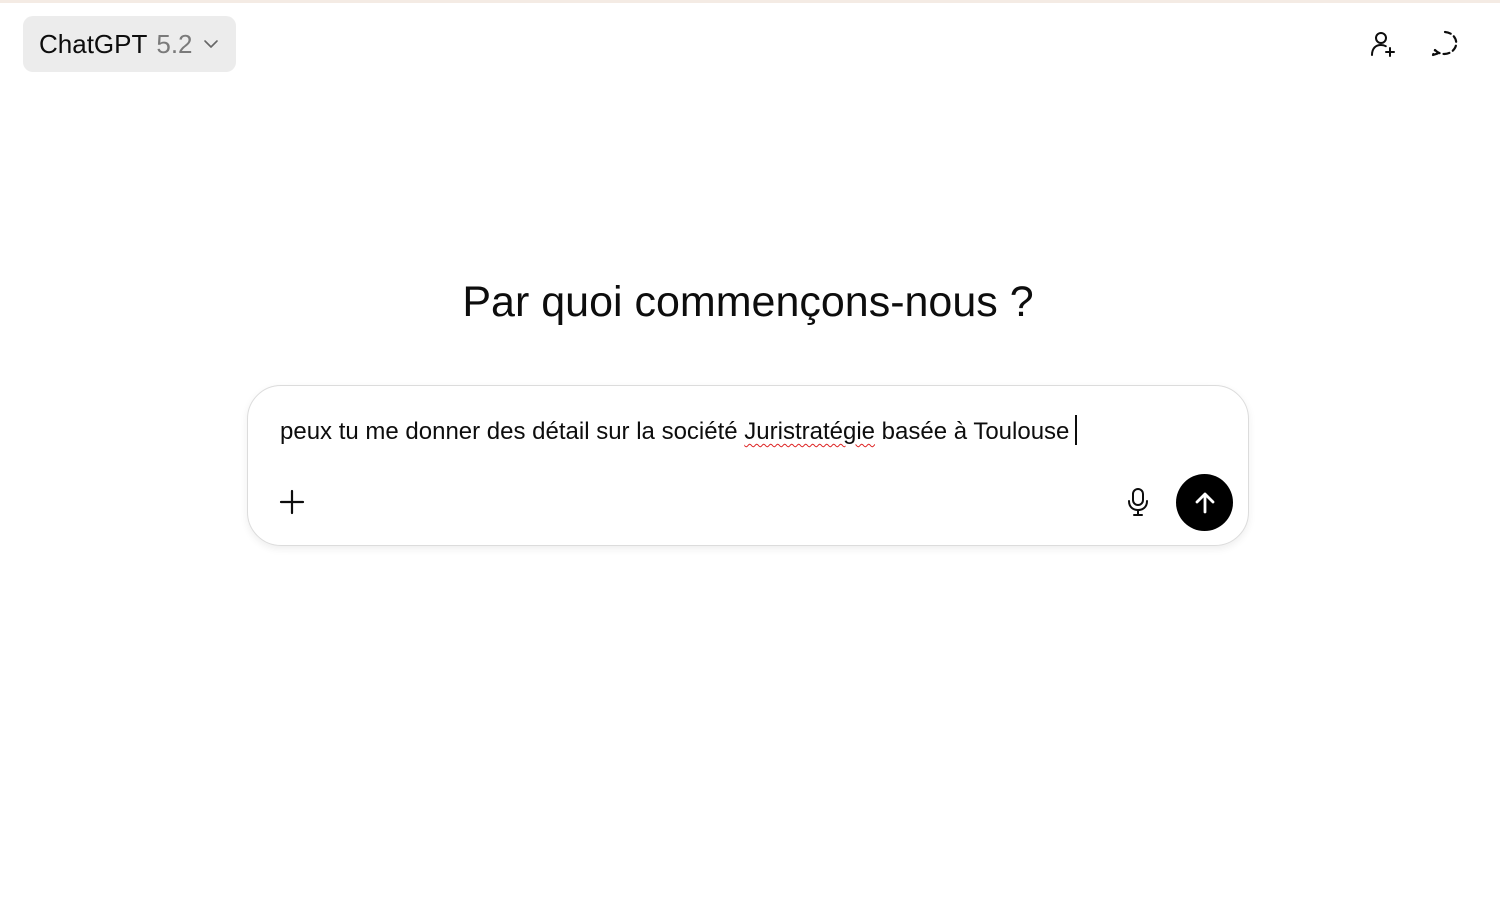 Image resolution: width=1500 pixels, height=901 pixels. I want to click on plus-icon, so click(292, 502).